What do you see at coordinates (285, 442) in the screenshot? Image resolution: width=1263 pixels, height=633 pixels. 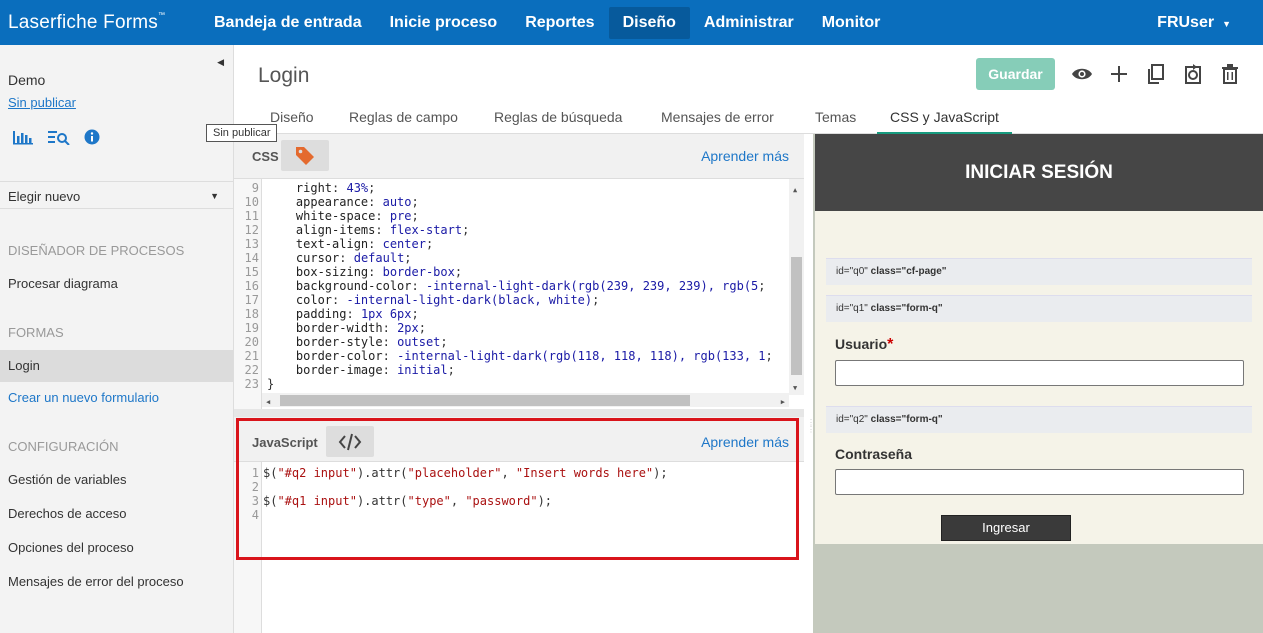 I see `js-label: JavaScript` at bounding box center [285, 442].